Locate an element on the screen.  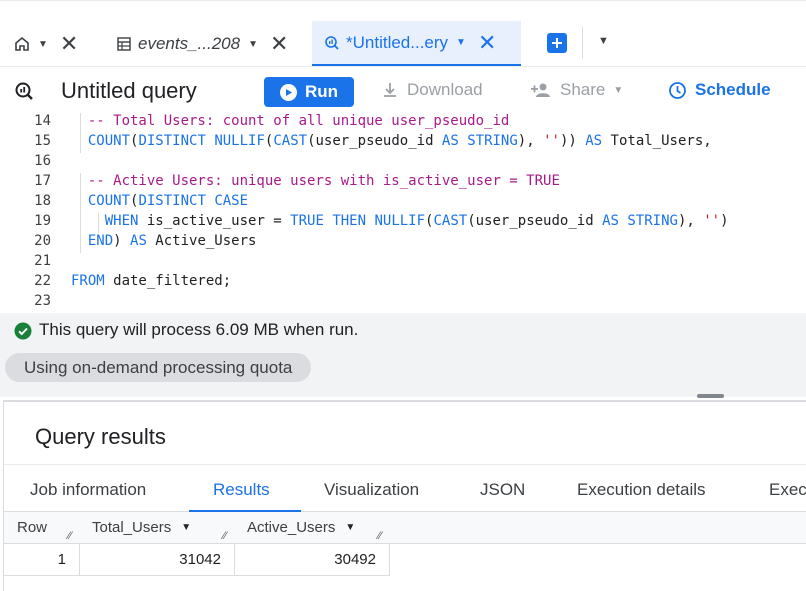
line-number: 14 is located at coordinates (42, 121).